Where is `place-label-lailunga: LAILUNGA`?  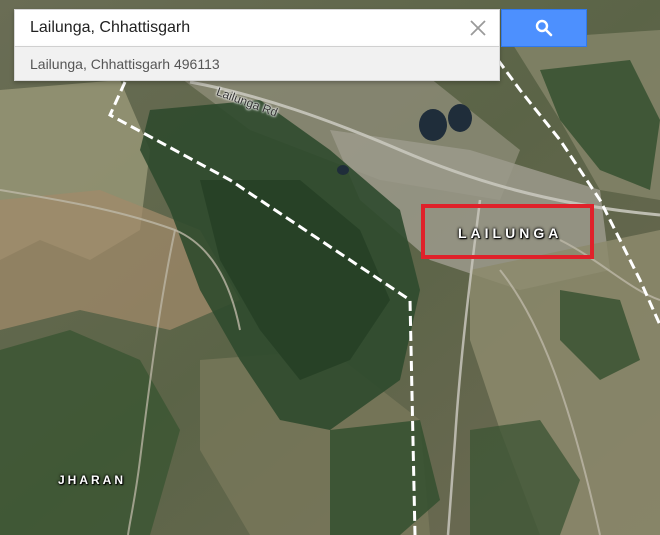 place-label-lailunga: LAILUNGA is located at coordinates (510, 233).